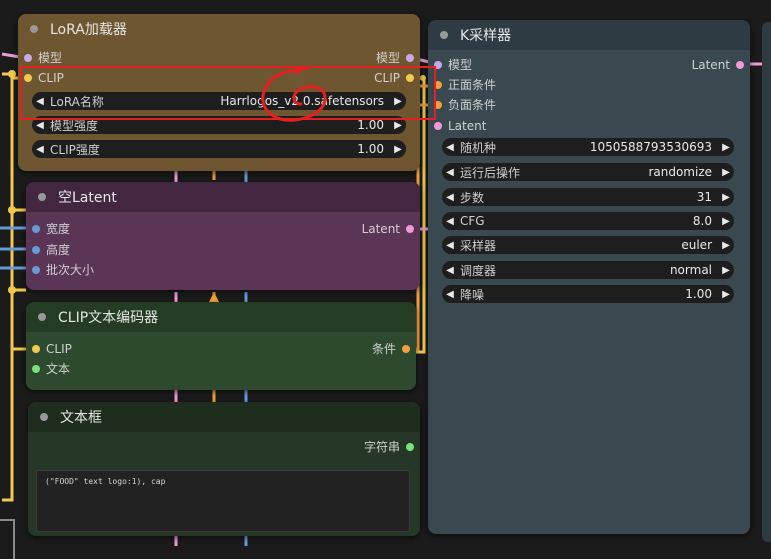 The height and width of the screenshot is (559, 771). What do you see at coordinates (228, 93) in the screenshot?
I see `highlight-annotation-rect` at bounding box center [228, 93].